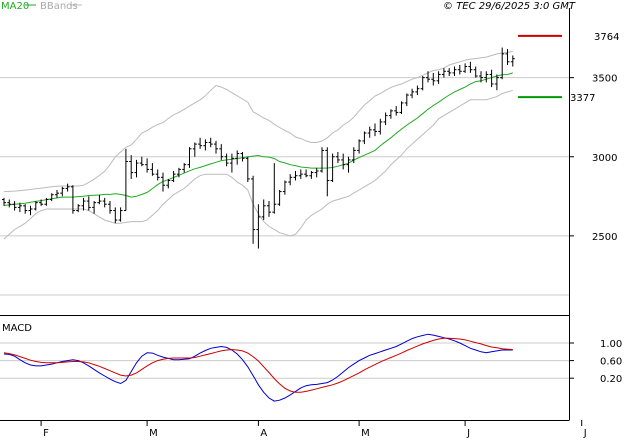 The height and width of the screenshot is (440, 627). I want to click on bbands-legend-label: BBands, so click(59, 6).